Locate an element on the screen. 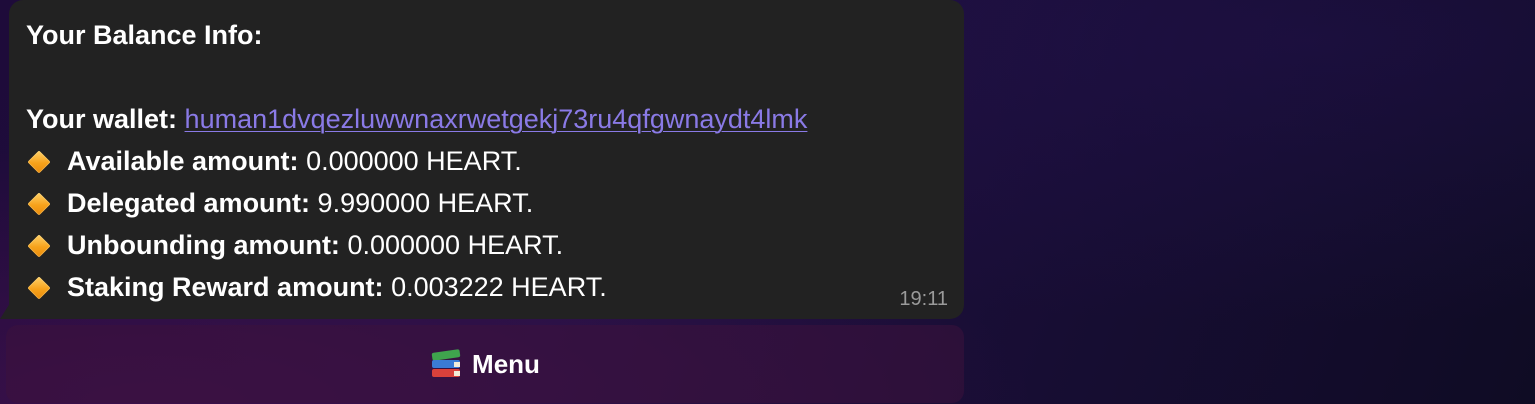  balance-item-unbounding: Unbounding amount: 0.000000 HEART. is located at coordinates (487, 245).